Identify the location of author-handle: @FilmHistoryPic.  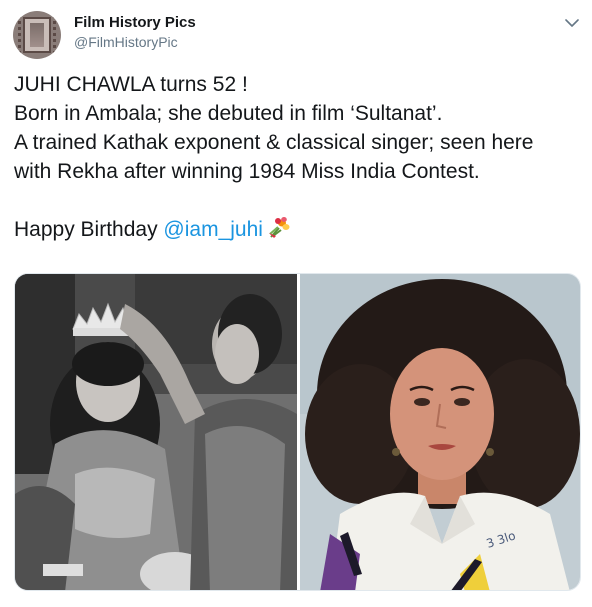
(126, 42).